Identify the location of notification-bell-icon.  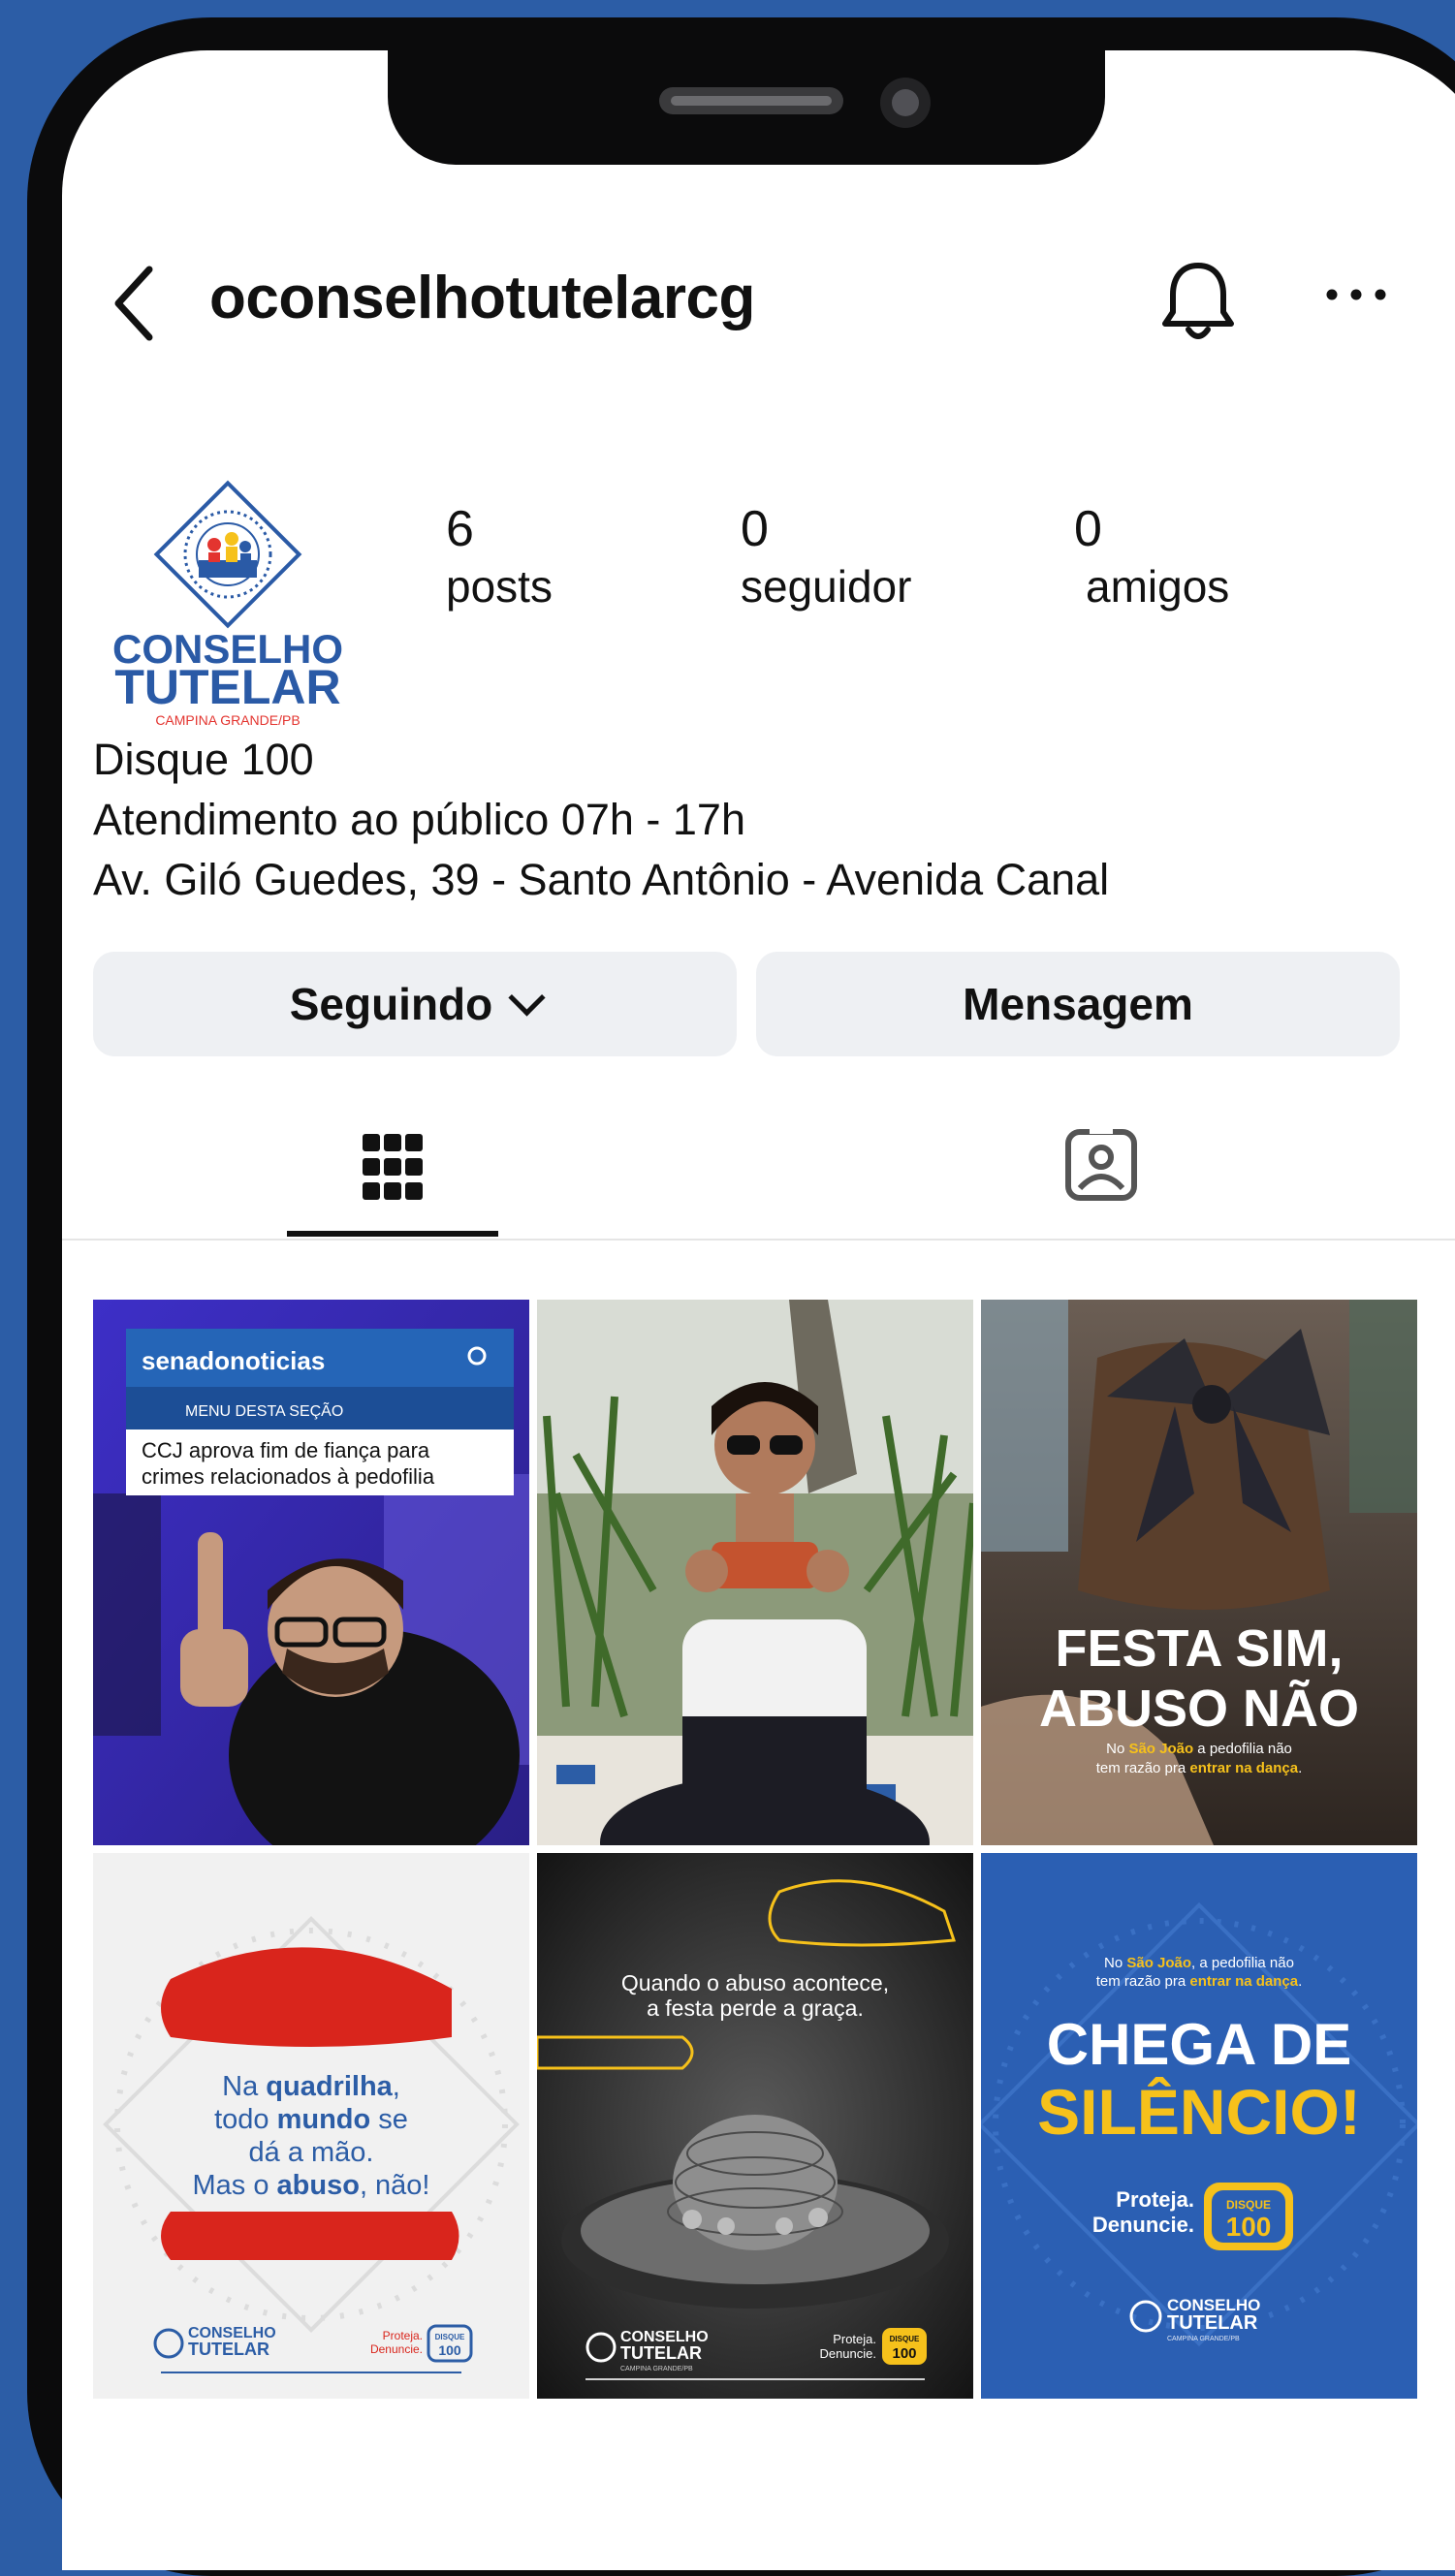
(1198, 300).